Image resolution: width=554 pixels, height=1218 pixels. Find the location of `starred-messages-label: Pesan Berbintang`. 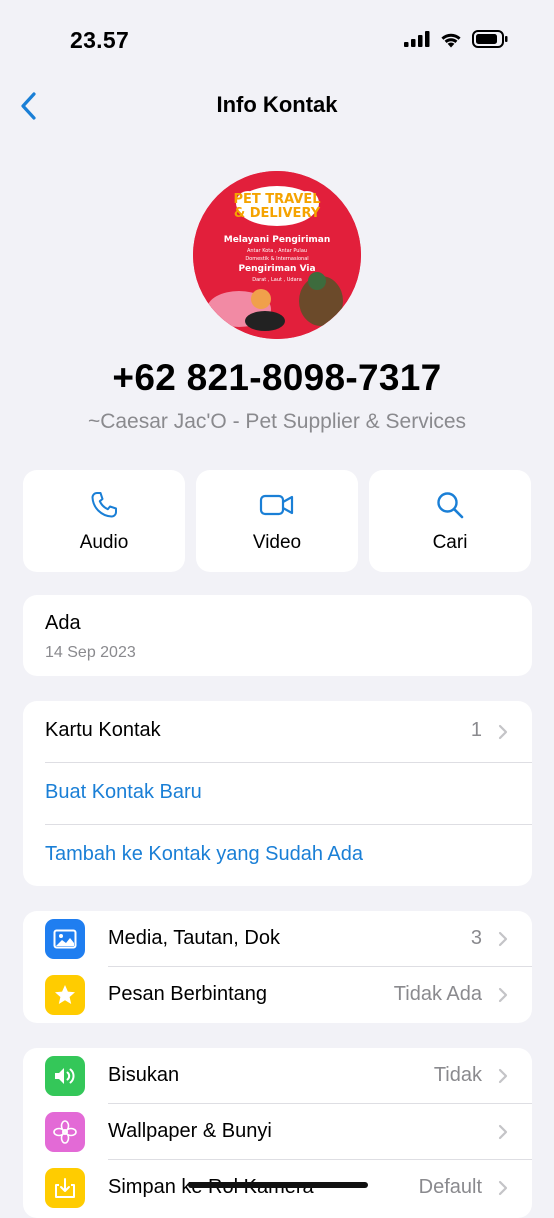

starred-messages-label: Pesan Berbintang is located at coordinates (188, 994).